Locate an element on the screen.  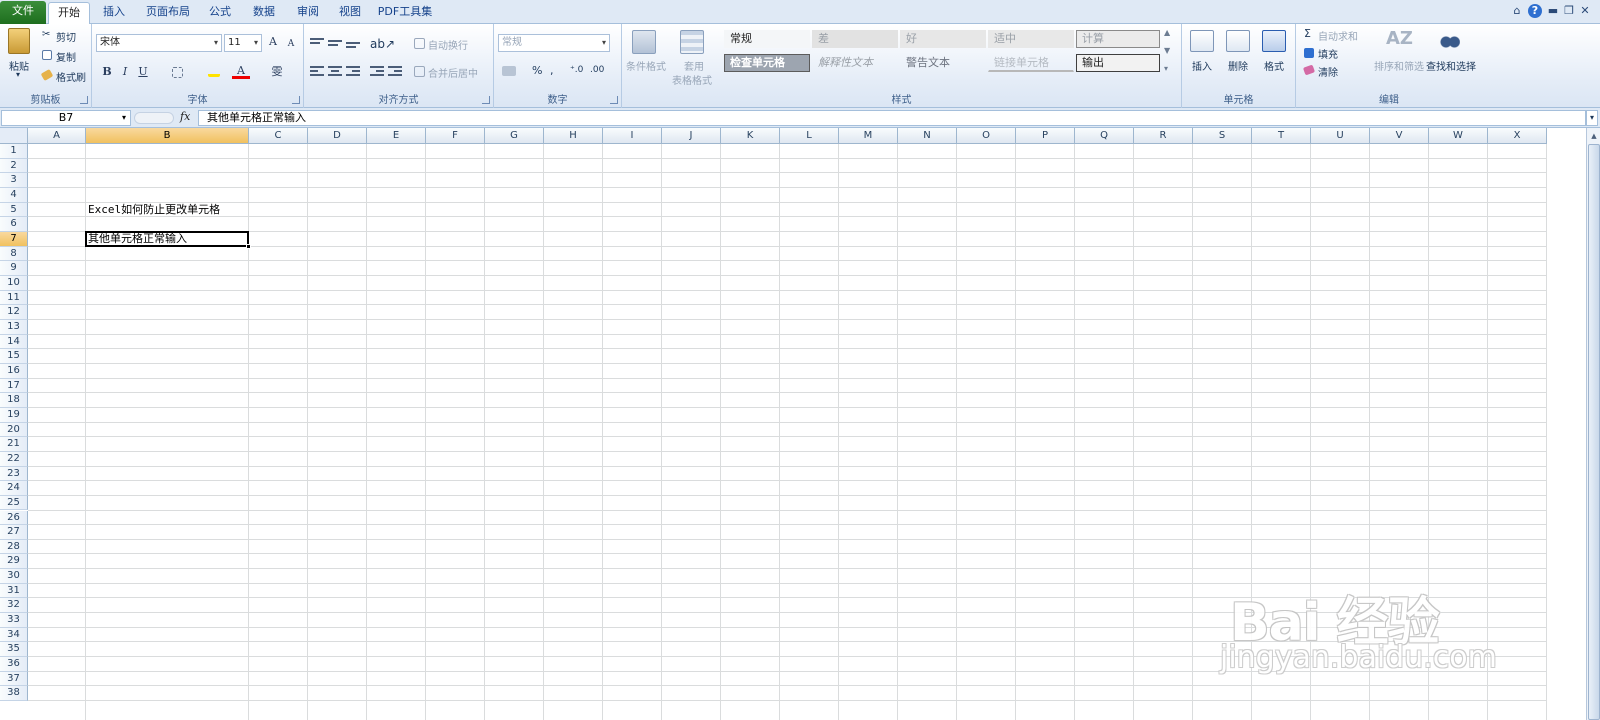
wrap-text-button: 自动换行 is located at coordinates (448, 44).